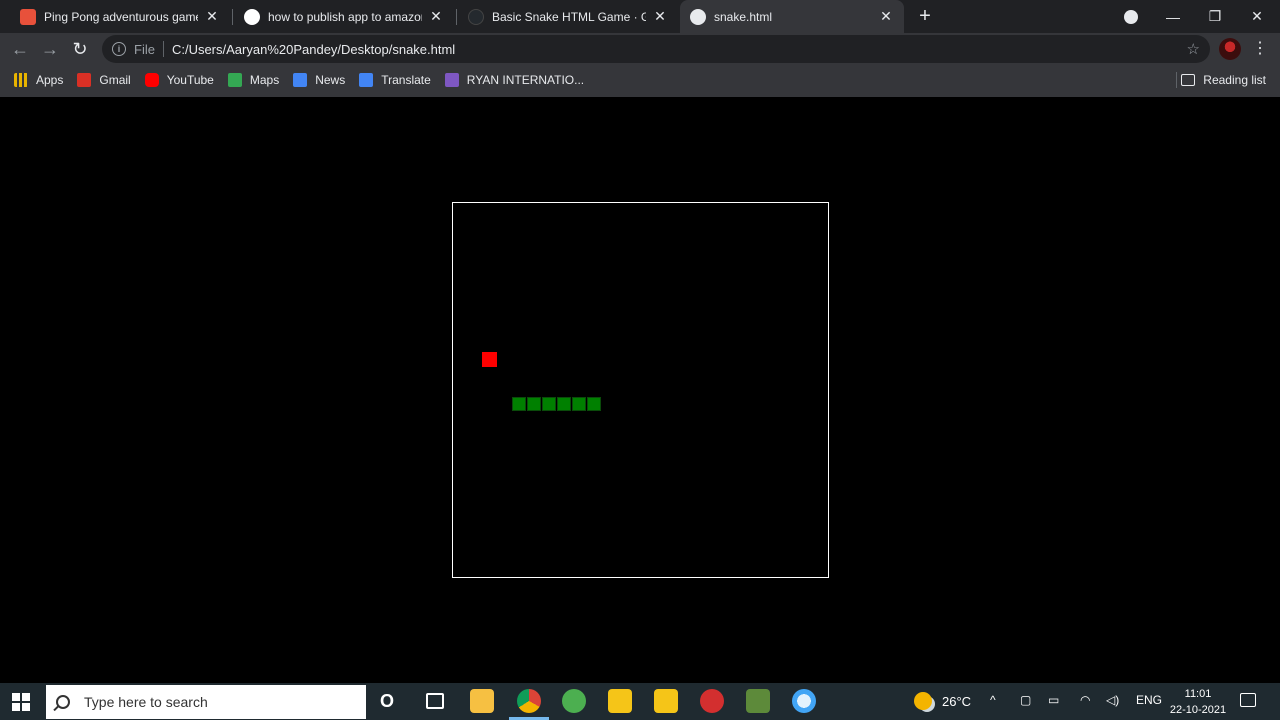  What do you see at coordinates (1215, 16) in the screenshot?
I see `restore-button: ❐` at bounding box center [1215, 16].